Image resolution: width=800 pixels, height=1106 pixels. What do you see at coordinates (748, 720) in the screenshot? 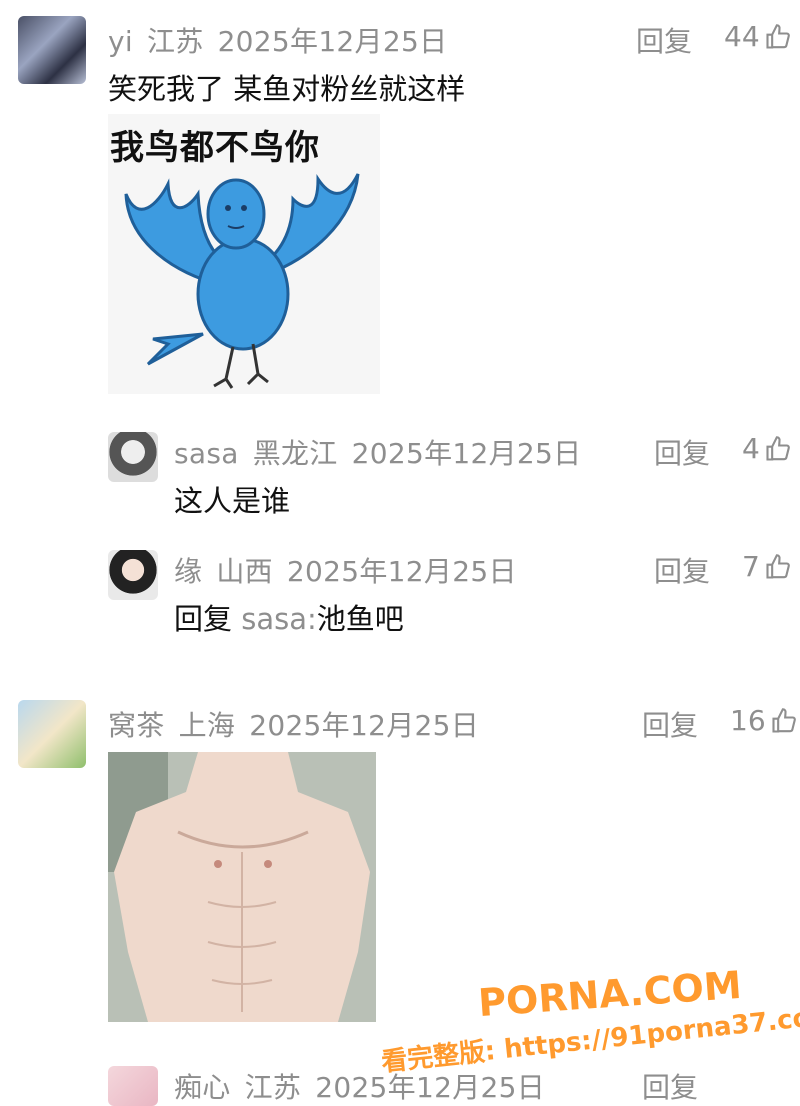
I see `like-count: 16` at bounding box center [748, 720].